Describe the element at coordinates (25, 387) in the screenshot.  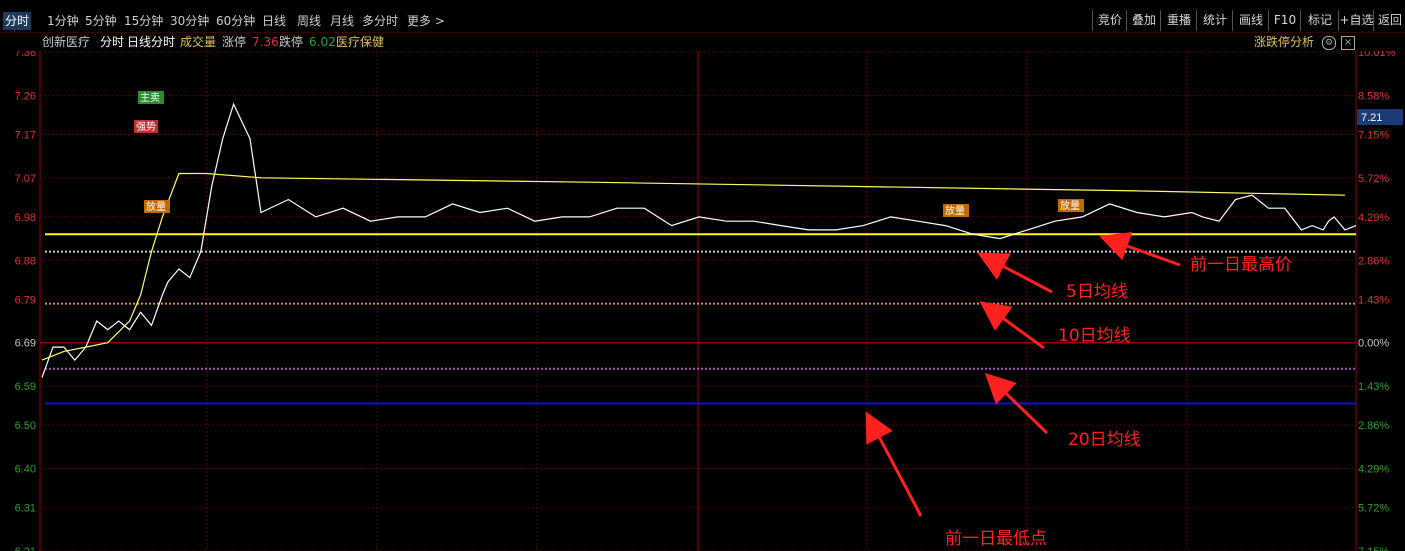
I see `y-price-label: 6.59` at that location.